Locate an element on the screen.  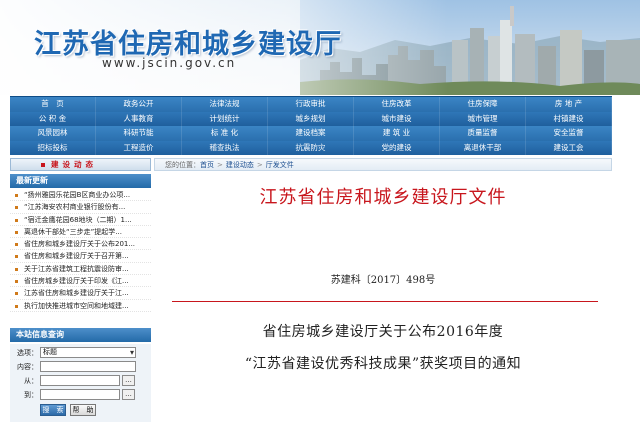
nav-link-disaster: 抗震防灾 is located at coordinates (311, 147).